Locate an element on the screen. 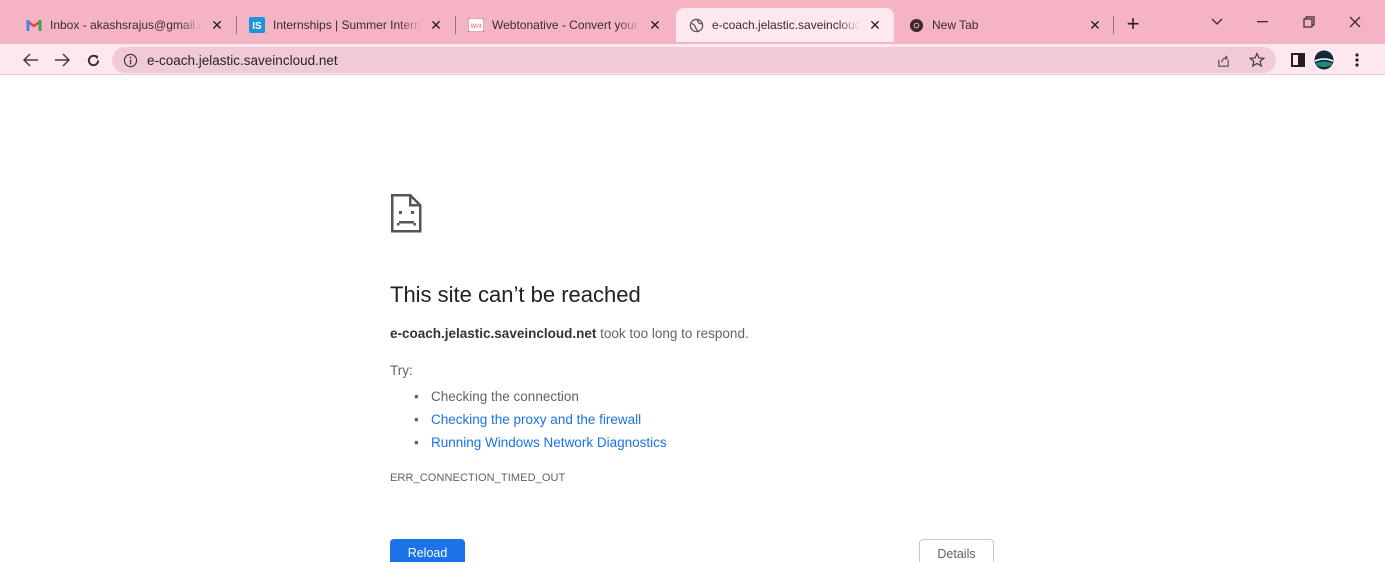 This screenshot has width=1385, height=562. tab-separator is located at coordinates (1113, 25).